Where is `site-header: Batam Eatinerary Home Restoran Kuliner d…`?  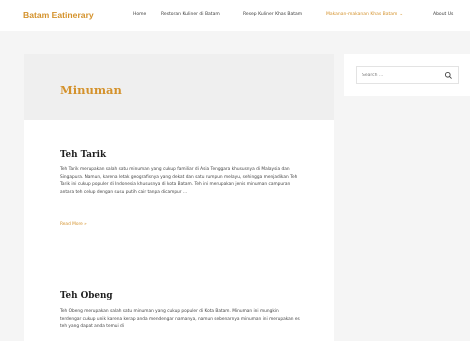
site-header: Batam Eatinerary Home Restoran Kuliner d… is located at coordinates (235, 15).